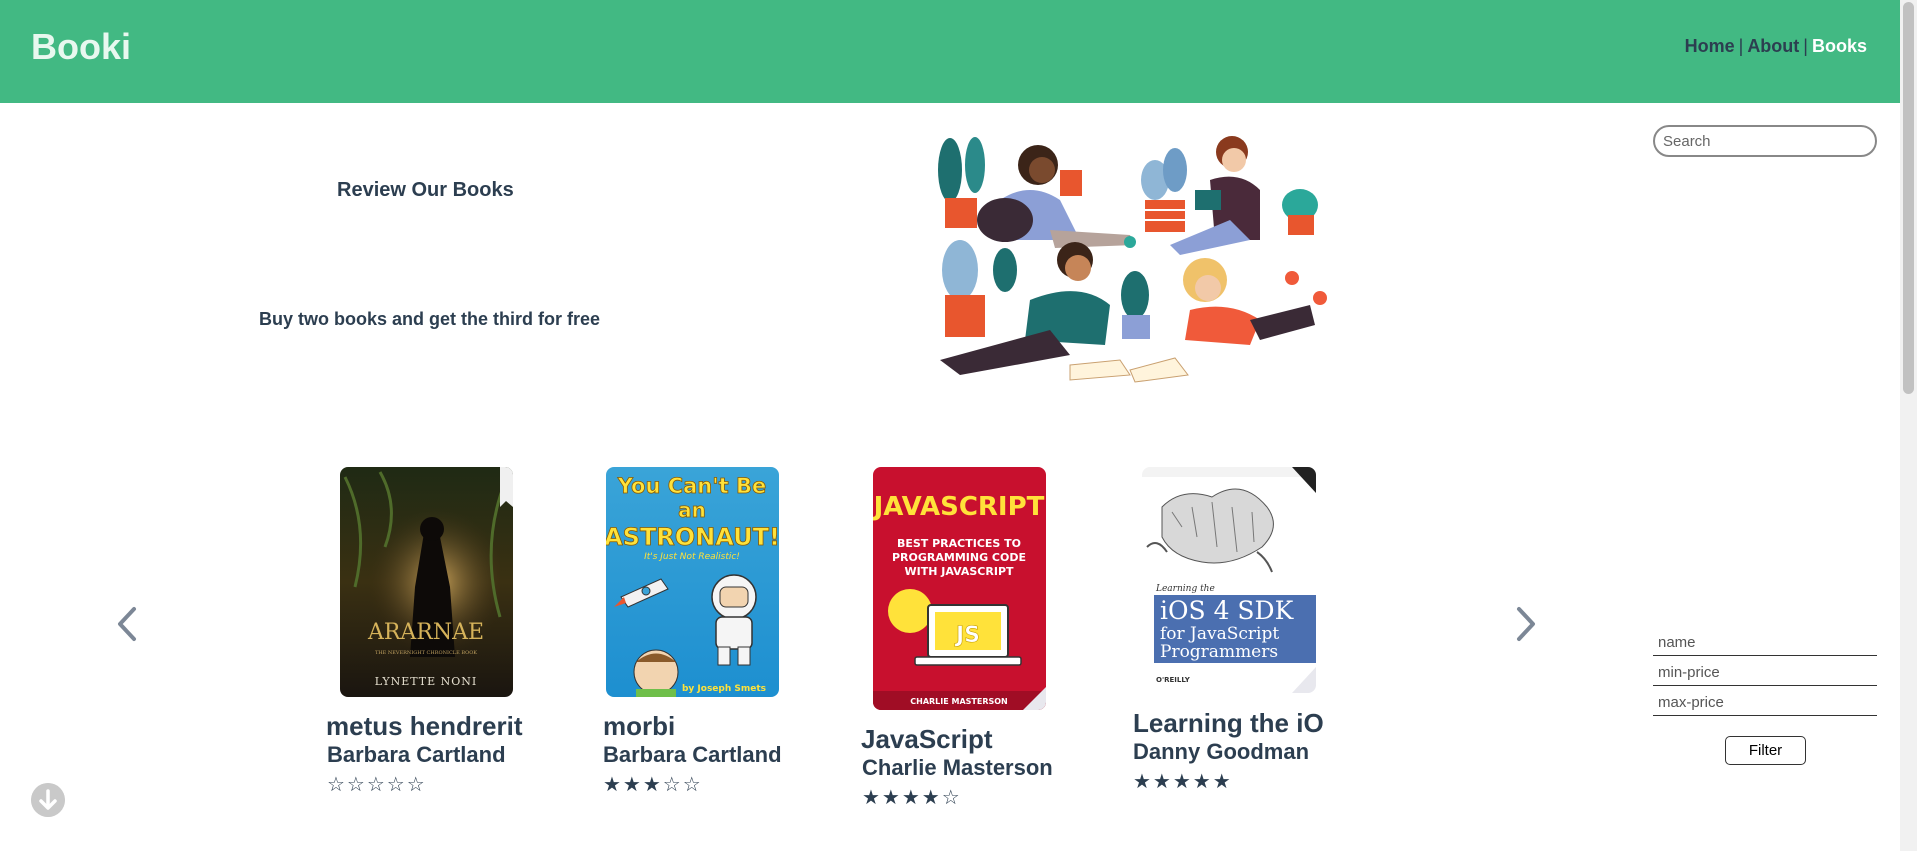 The width and height of the screenshot is (1917, 851). I want to click on hero-title: Review Our Books, so click(425, 190).